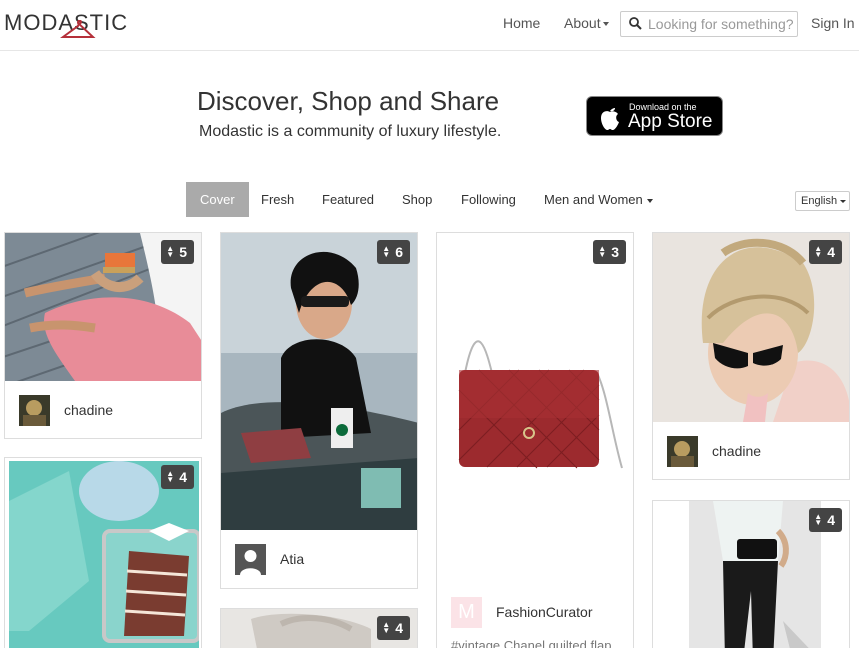 Image resolution: width=859 pixels, height=648 pixels. I want to click on pin-caption: #vintage Chanel quilted flap, so click(531, 643).